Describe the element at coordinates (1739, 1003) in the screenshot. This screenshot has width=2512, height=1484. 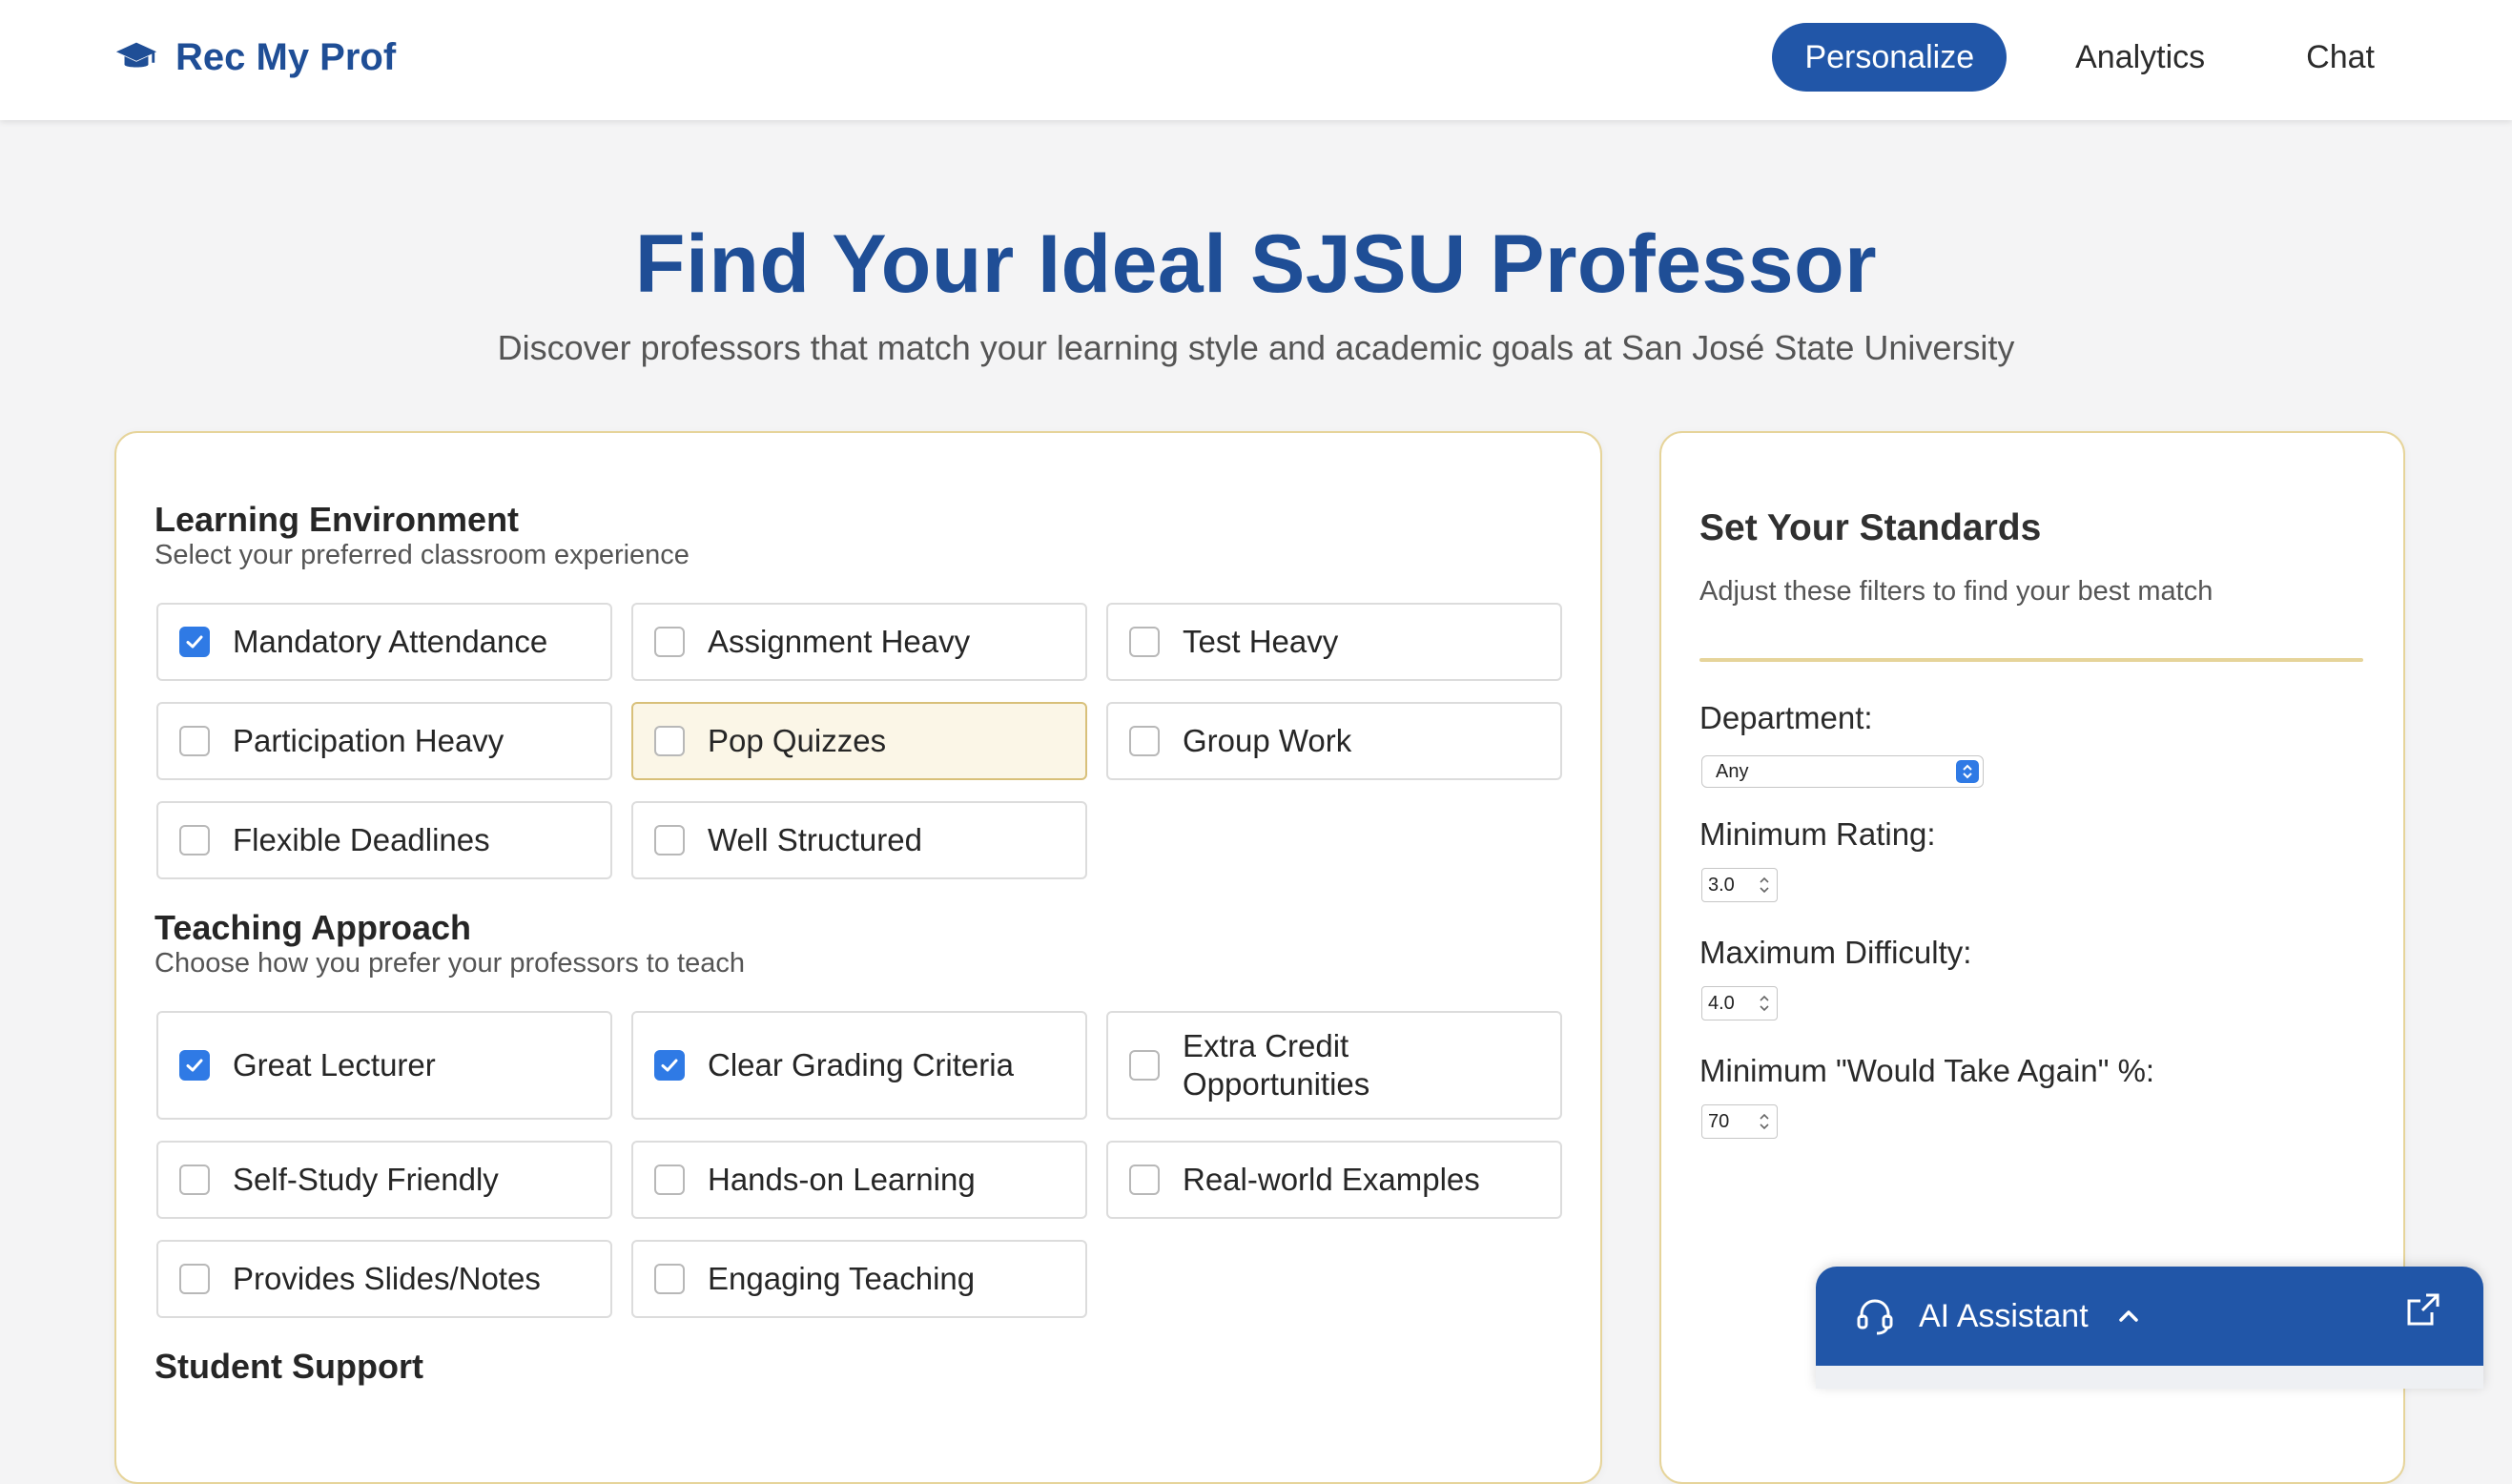
I see `max-difficulty-input: 4.0` at that location.